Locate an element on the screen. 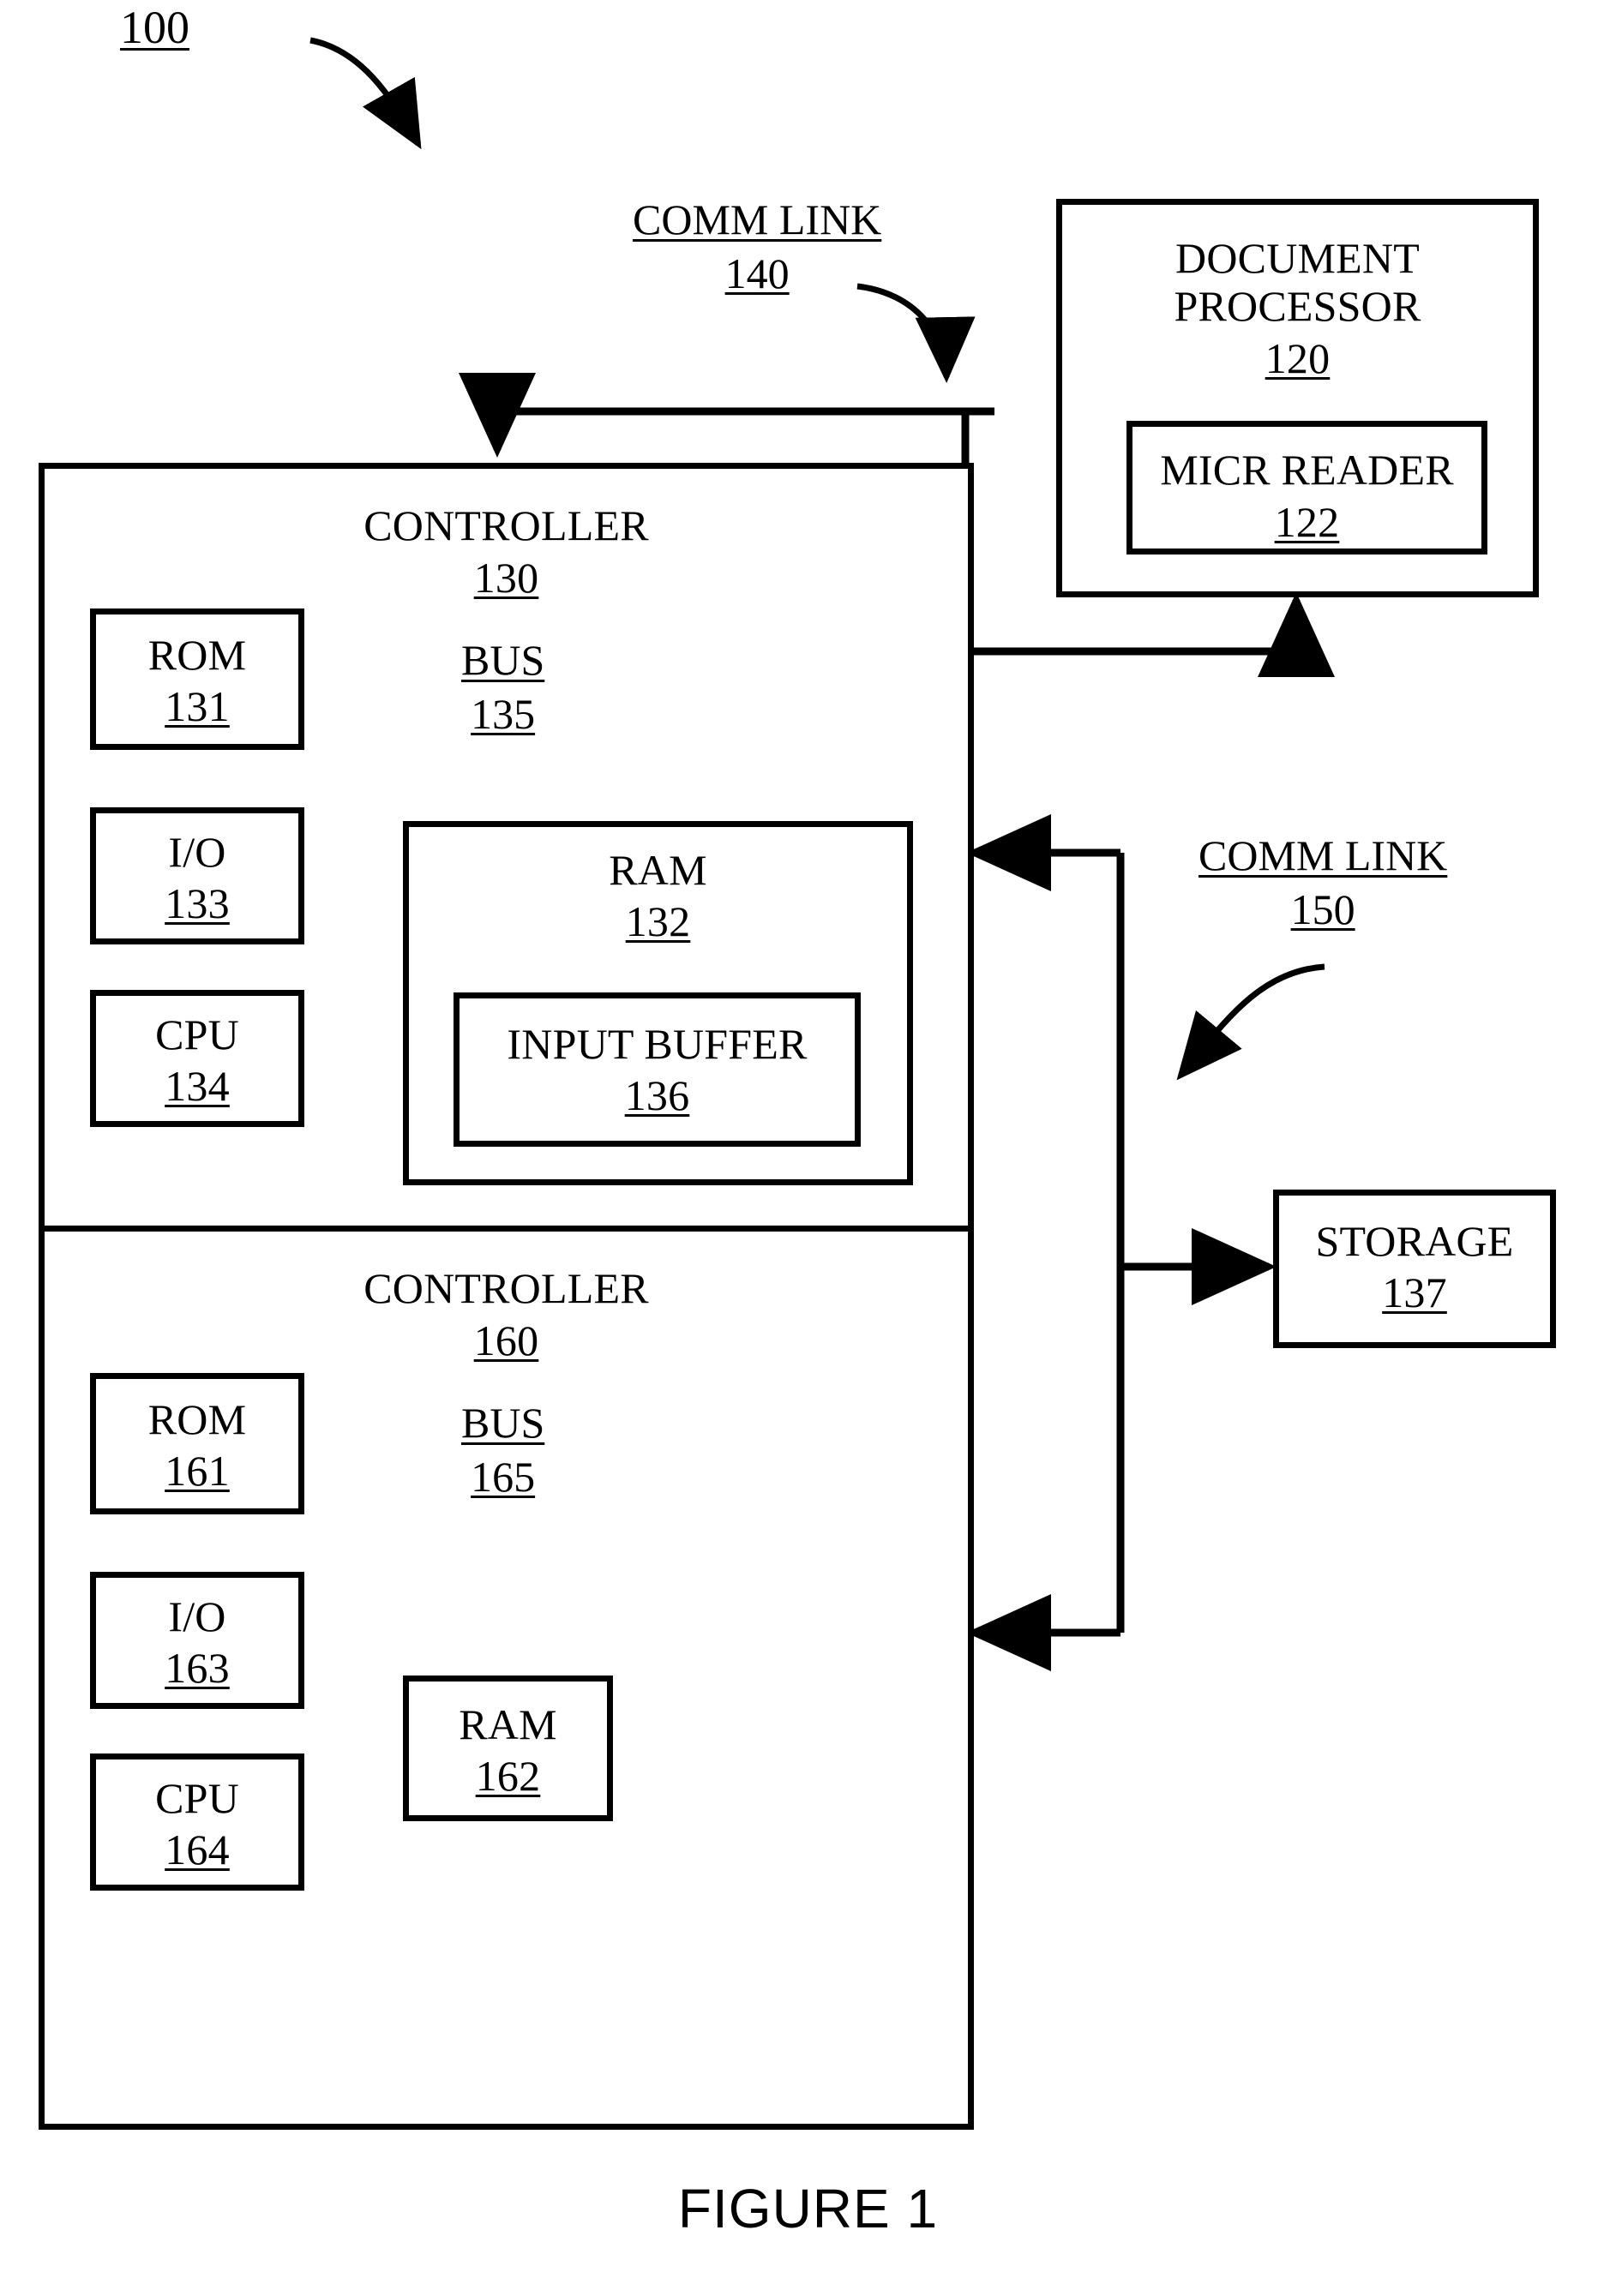  controller-130-ref: 130 is located at coordinates (506, 578).